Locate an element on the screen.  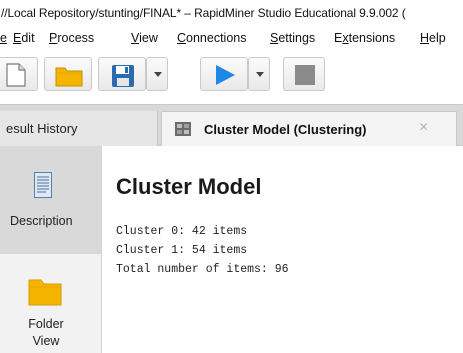
run-button is located at coordinates (224, 74).